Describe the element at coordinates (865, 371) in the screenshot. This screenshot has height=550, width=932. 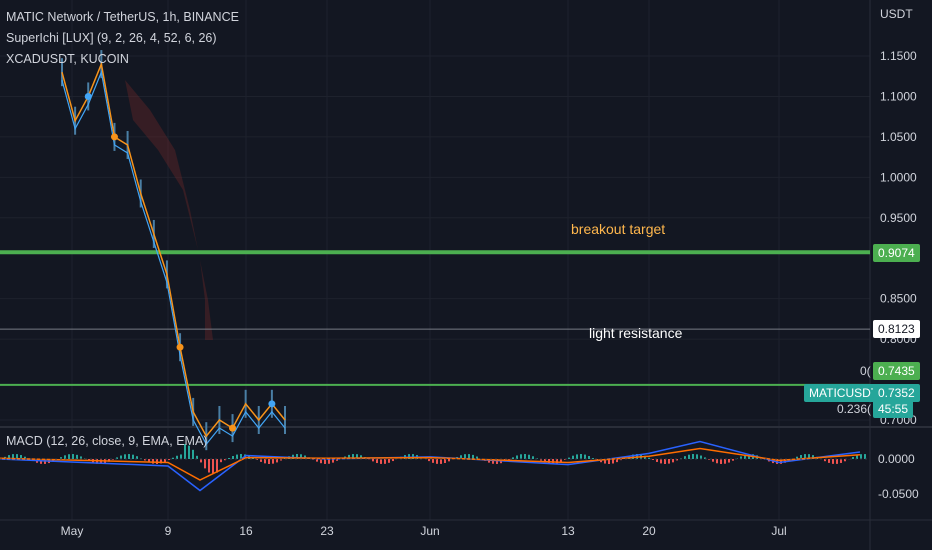
I see `fib-0-label: 0(` at that location.